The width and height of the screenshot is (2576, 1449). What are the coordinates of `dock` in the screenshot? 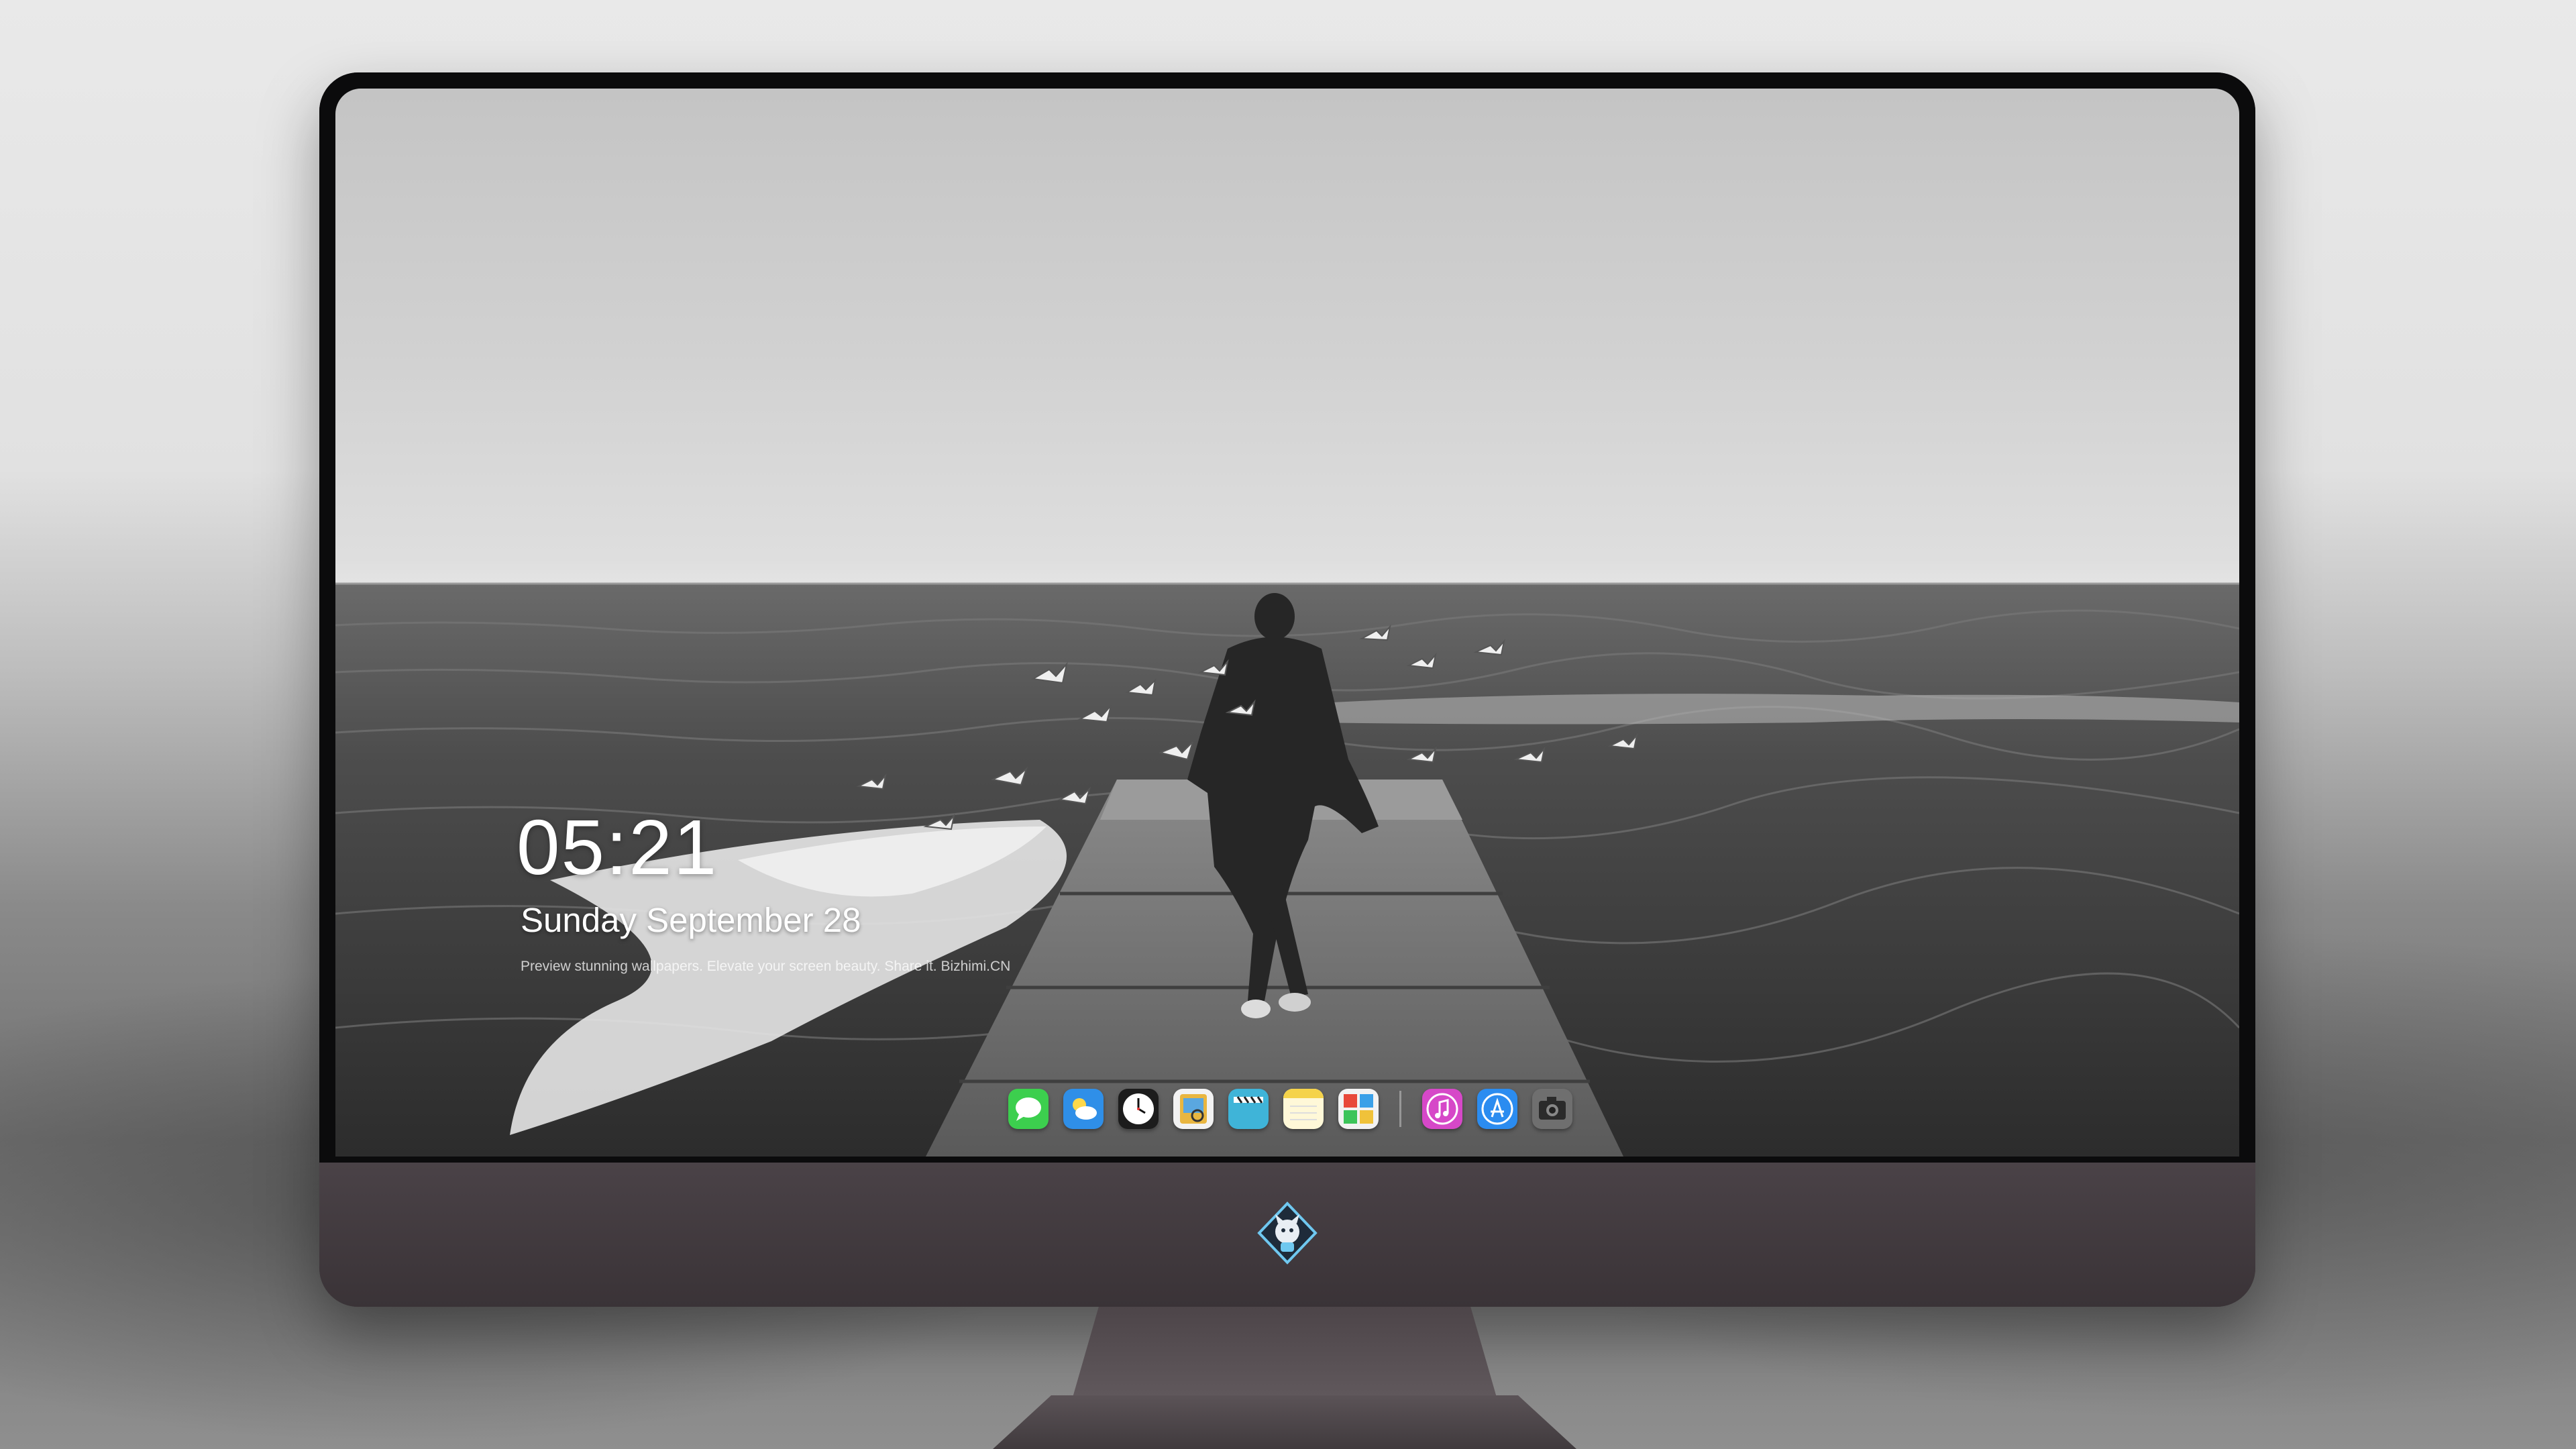 It's located at (1290, 1108).